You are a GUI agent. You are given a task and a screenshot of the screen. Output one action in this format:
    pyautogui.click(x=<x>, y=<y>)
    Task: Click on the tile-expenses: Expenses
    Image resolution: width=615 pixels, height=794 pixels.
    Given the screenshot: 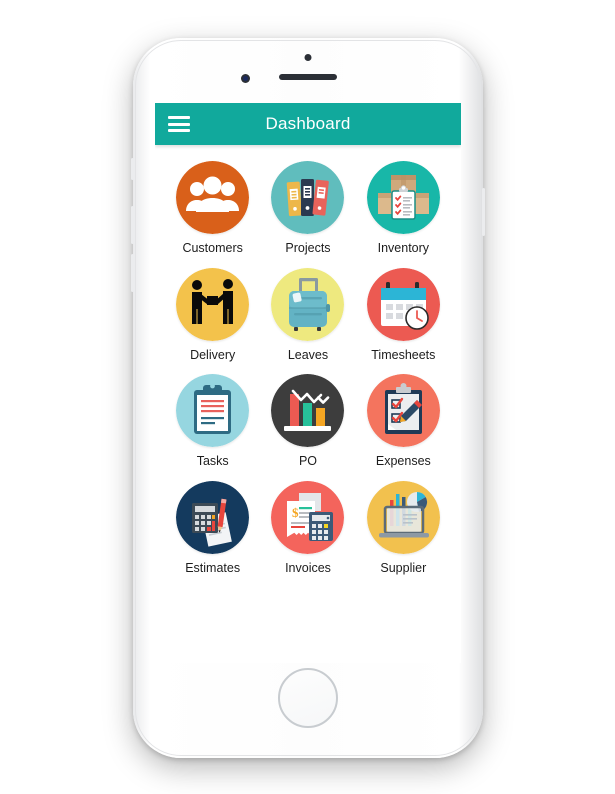 What is the action you would take?
    pyautogui.click(x=403, y=421)
    